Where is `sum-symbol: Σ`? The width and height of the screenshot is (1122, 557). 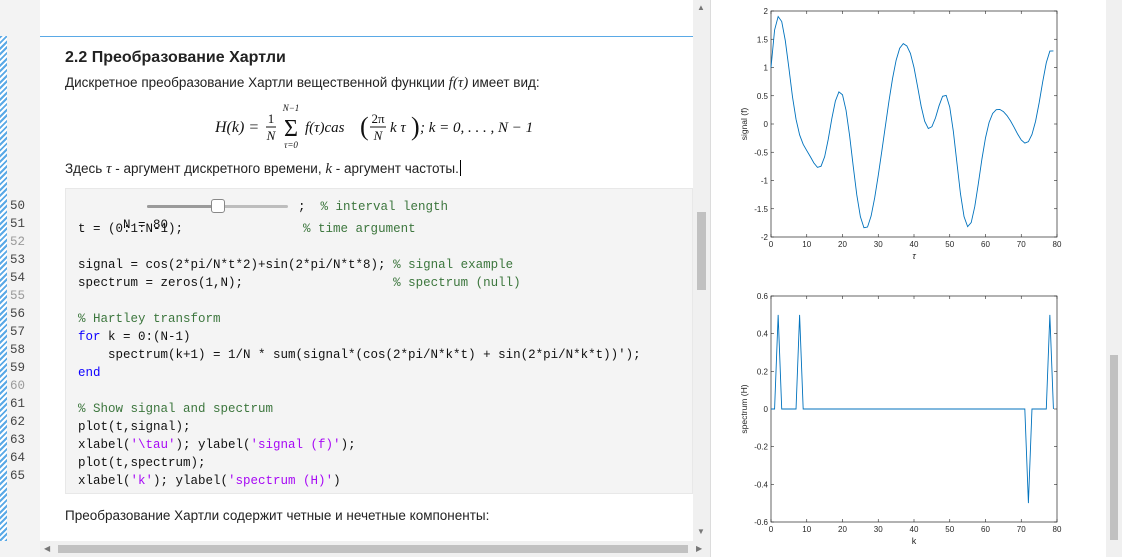
sum-symbol: Σ is located at coordinates (291, 129).